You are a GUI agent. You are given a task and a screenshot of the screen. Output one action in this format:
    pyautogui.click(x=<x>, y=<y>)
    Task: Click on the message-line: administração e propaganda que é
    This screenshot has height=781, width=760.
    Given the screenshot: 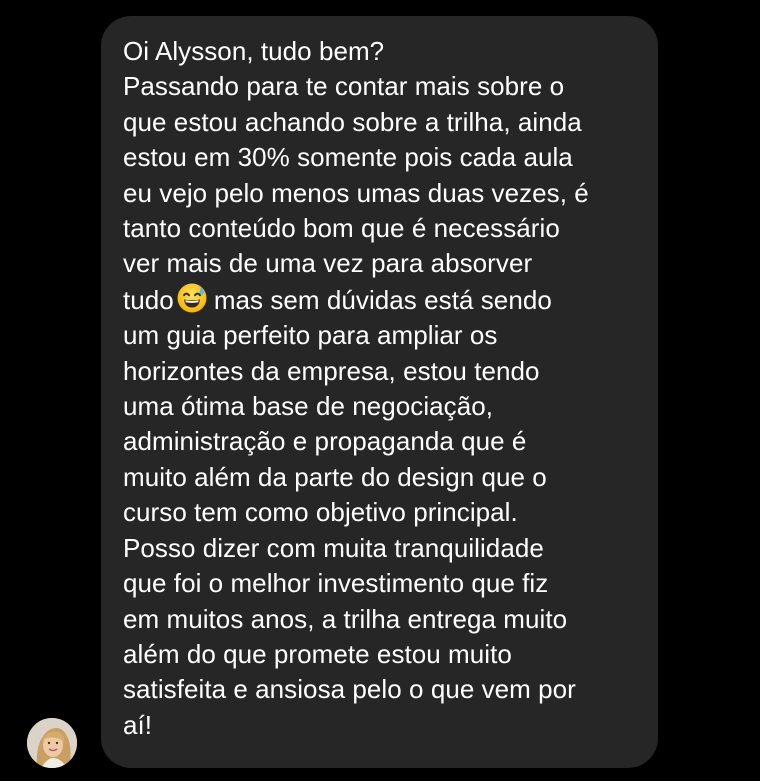 What is the action you would take?
    pyautogui.click(x=325, y=441)
    